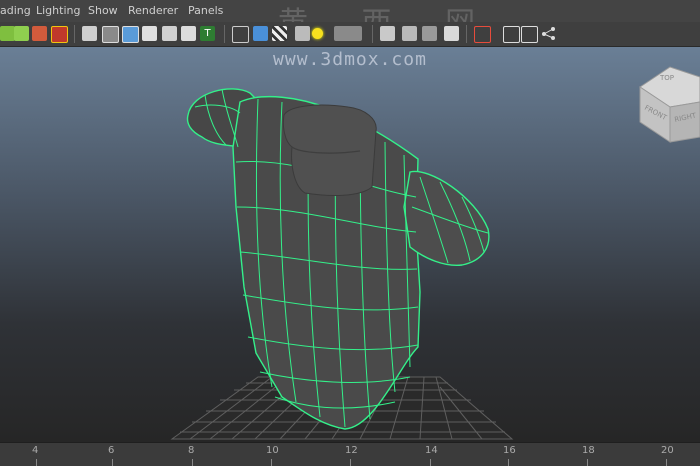  Describe the element at coordinates (188, 33) in the screenshot. I see `xray-icon` at that location.